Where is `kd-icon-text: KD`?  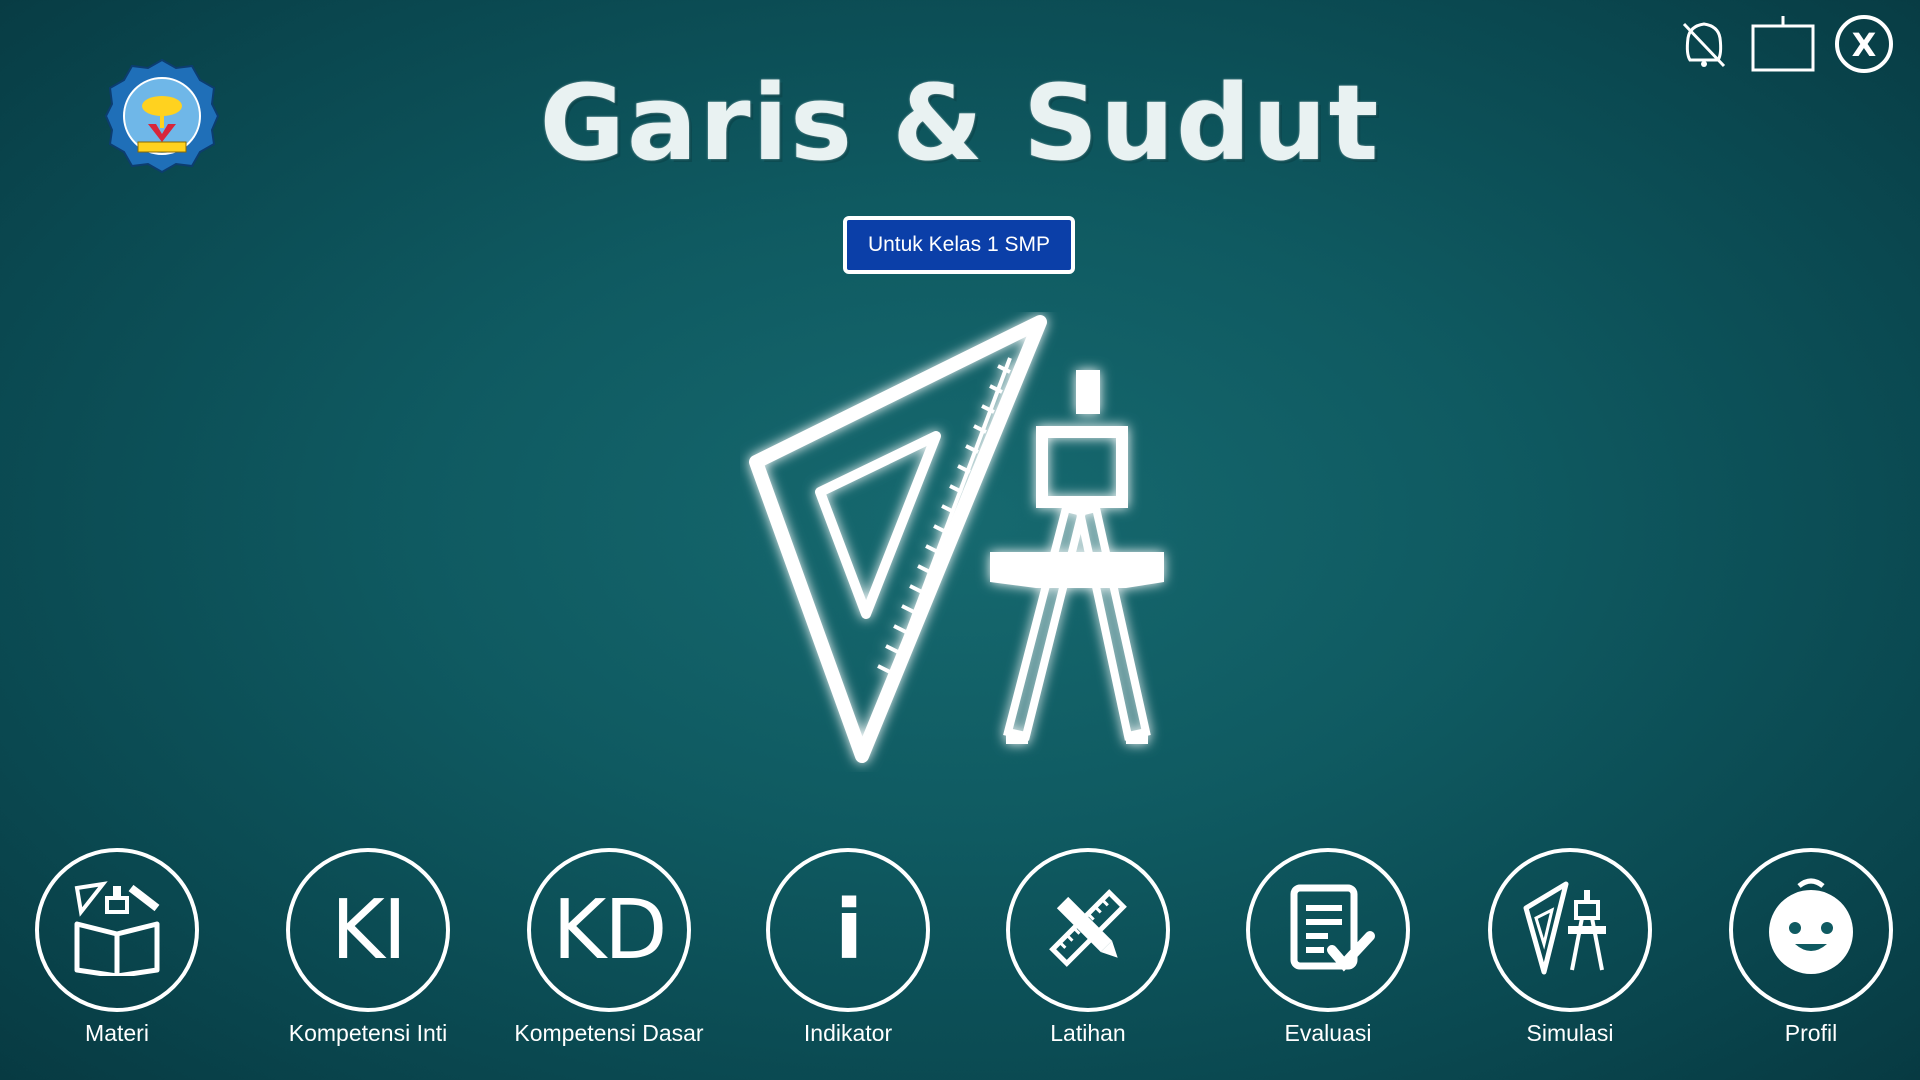 kd-icon-text: KD is located at coordinates (610, 930).